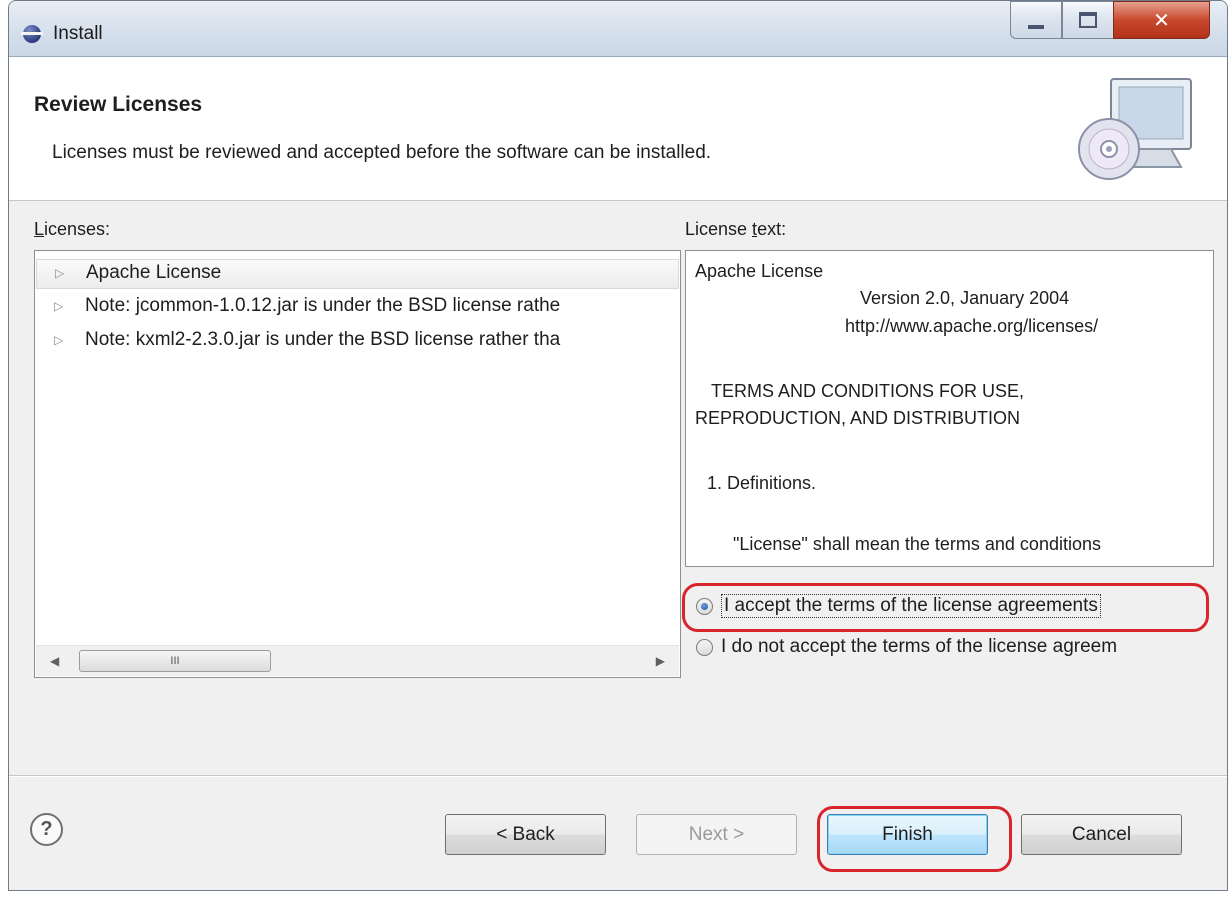 The width and height of the screenshot is (1232, 897). I want to click on page-title: Review Licenses, so click(118, 104).